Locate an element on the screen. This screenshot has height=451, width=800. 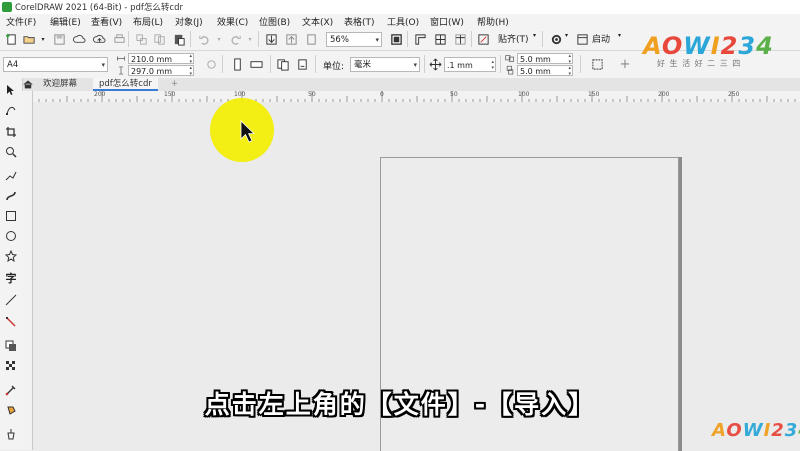
add-icon: + is located at coordinates (625, 64).